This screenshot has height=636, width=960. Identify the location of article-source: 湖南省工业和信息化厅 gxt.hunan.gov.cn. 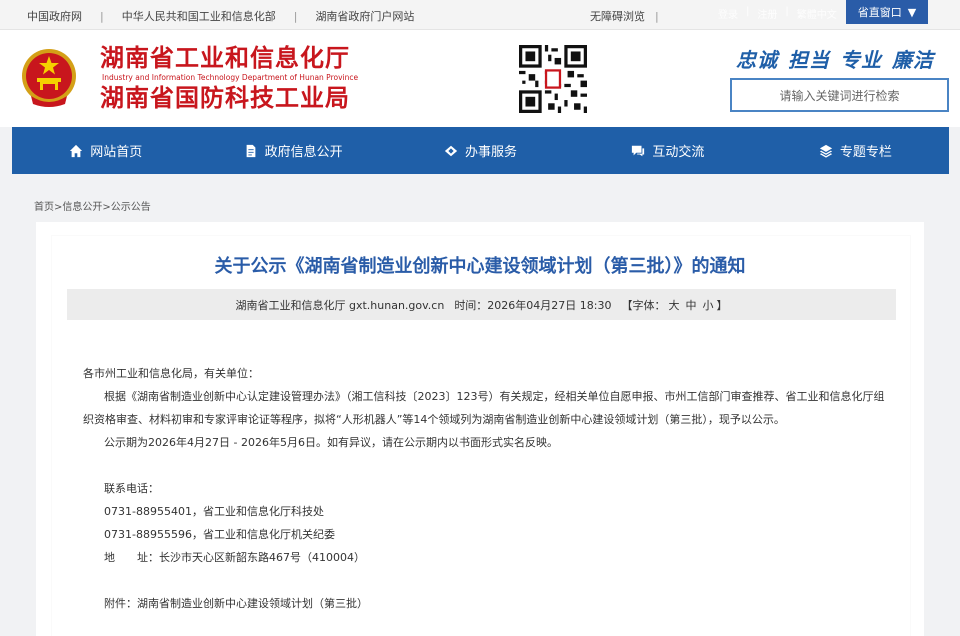
(340, 305).